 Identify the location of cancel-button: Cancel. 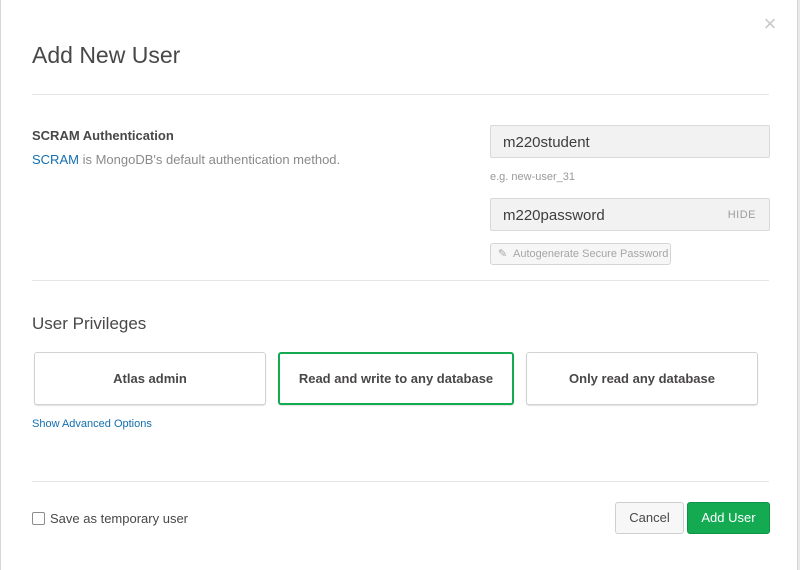
(649, 518).